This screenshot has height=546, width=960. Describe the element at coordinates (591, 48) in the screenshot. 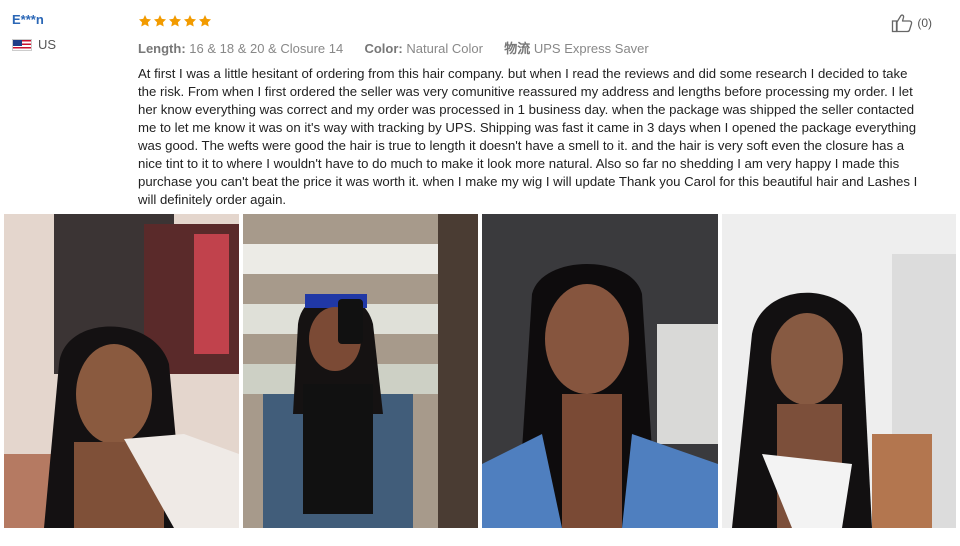

I see `shipping-value: UPS Express Saver` at that location.